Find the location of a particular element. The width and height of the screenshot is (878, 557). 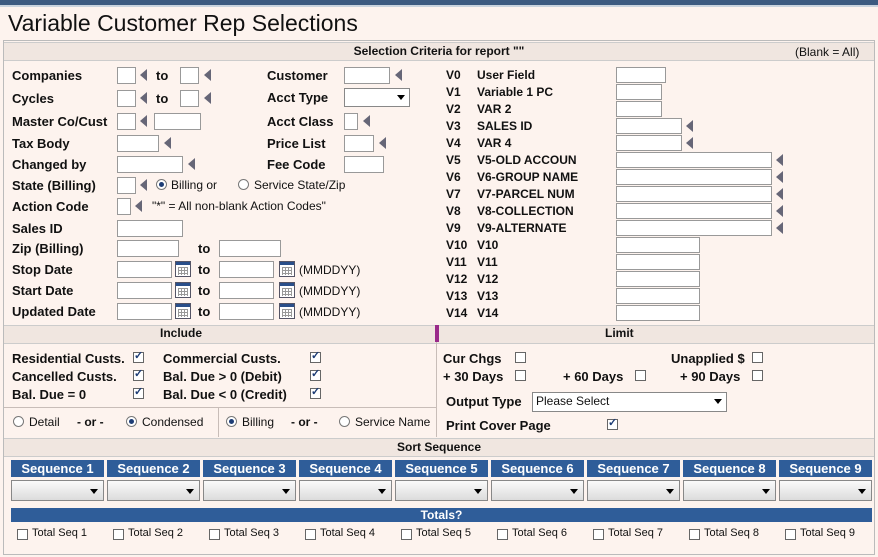

stop-date-from-input is located at coordinates (144, 269).